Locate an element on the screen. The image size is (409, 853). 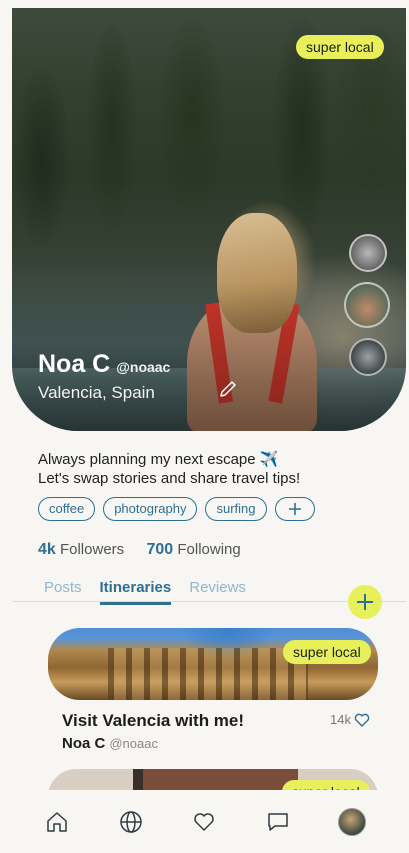
follow-stats: 4k Followers 700 Following is located at coordinates (139, 550).